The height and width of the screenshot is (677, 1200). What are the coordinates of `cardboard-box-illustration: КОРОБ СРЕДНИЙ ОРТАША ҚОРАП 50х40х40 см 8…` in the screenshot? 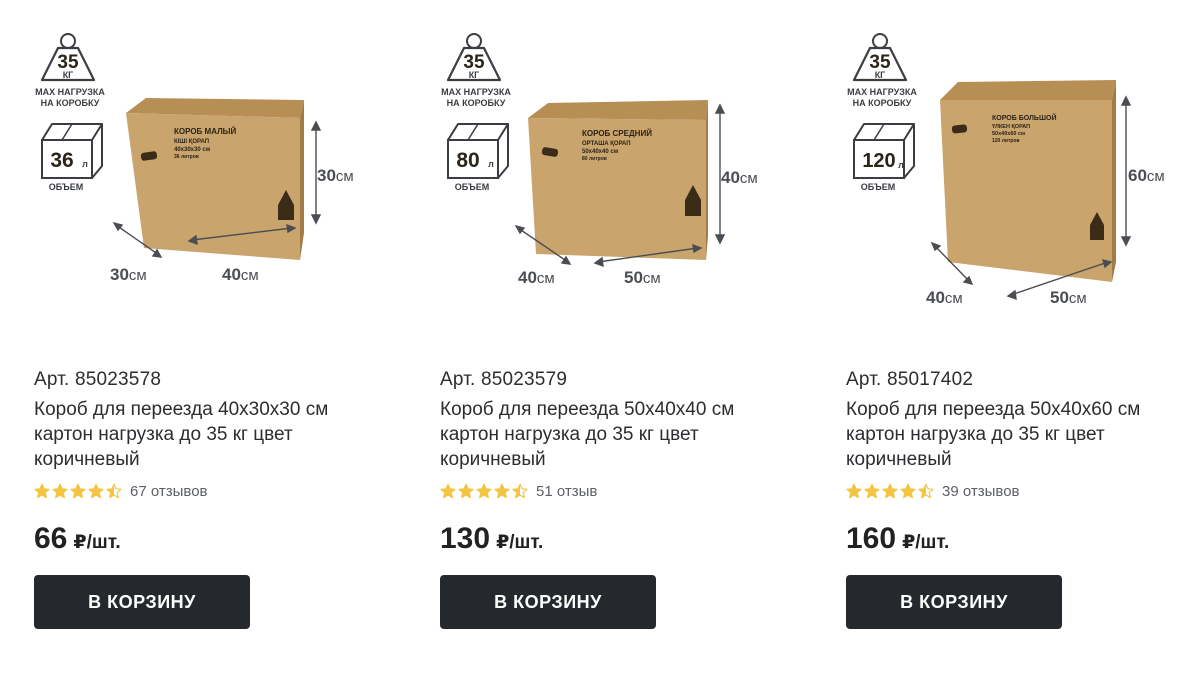 It's located at (618, 180).